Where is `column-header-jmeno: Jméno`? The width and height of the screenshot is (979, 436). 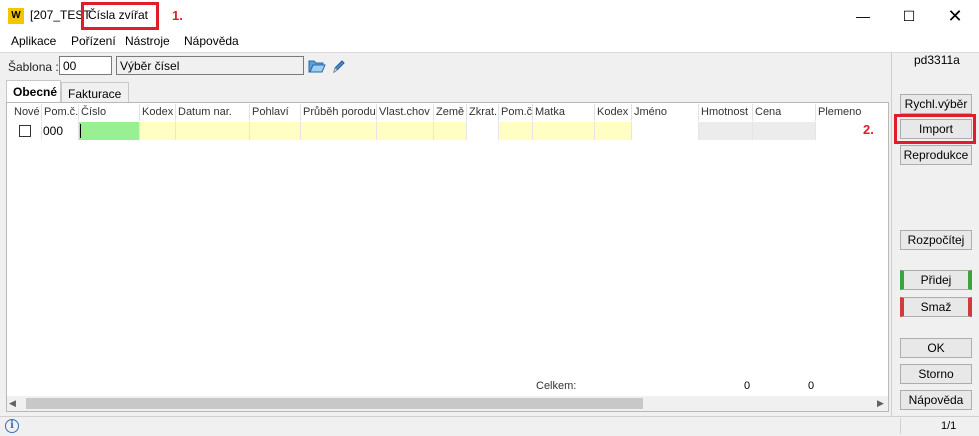
column-header-jmeno: Jméno is located at coordinates (665, 112).